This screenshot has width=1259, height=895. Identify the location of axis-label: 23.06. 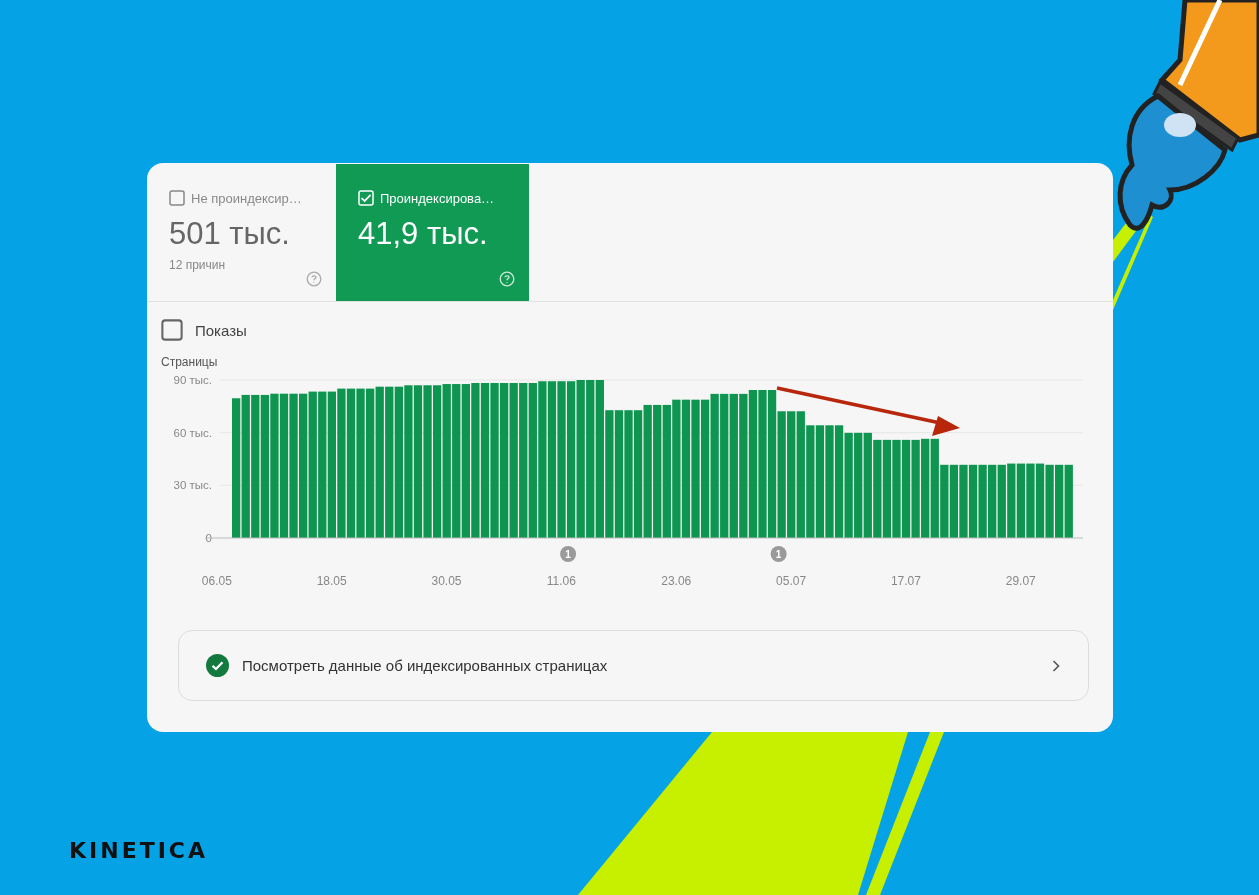
(676, 581).